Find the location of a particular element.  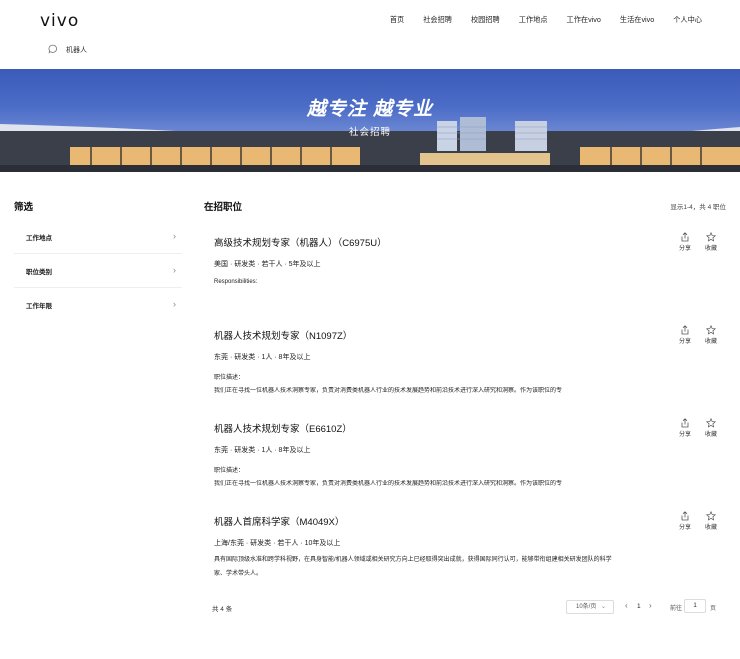

nav-personal-center: 个人中心 is located at coordinates (687, 20).